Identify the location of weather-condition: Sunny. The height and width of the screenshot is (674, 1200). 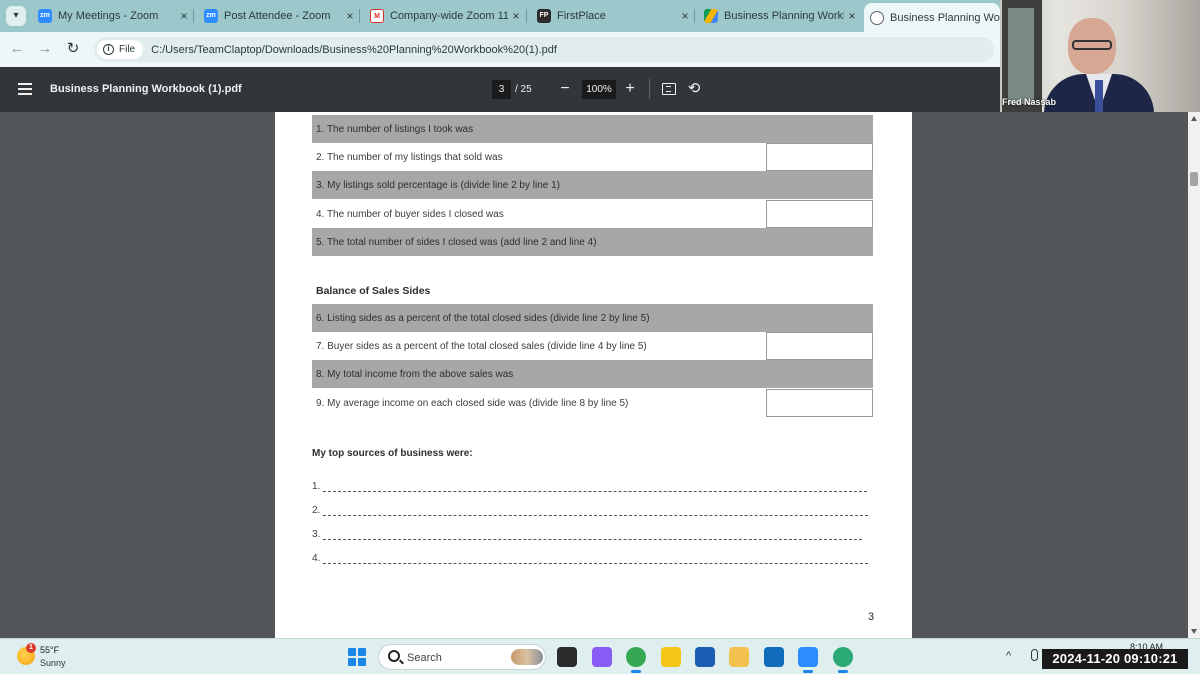
(53, 663).